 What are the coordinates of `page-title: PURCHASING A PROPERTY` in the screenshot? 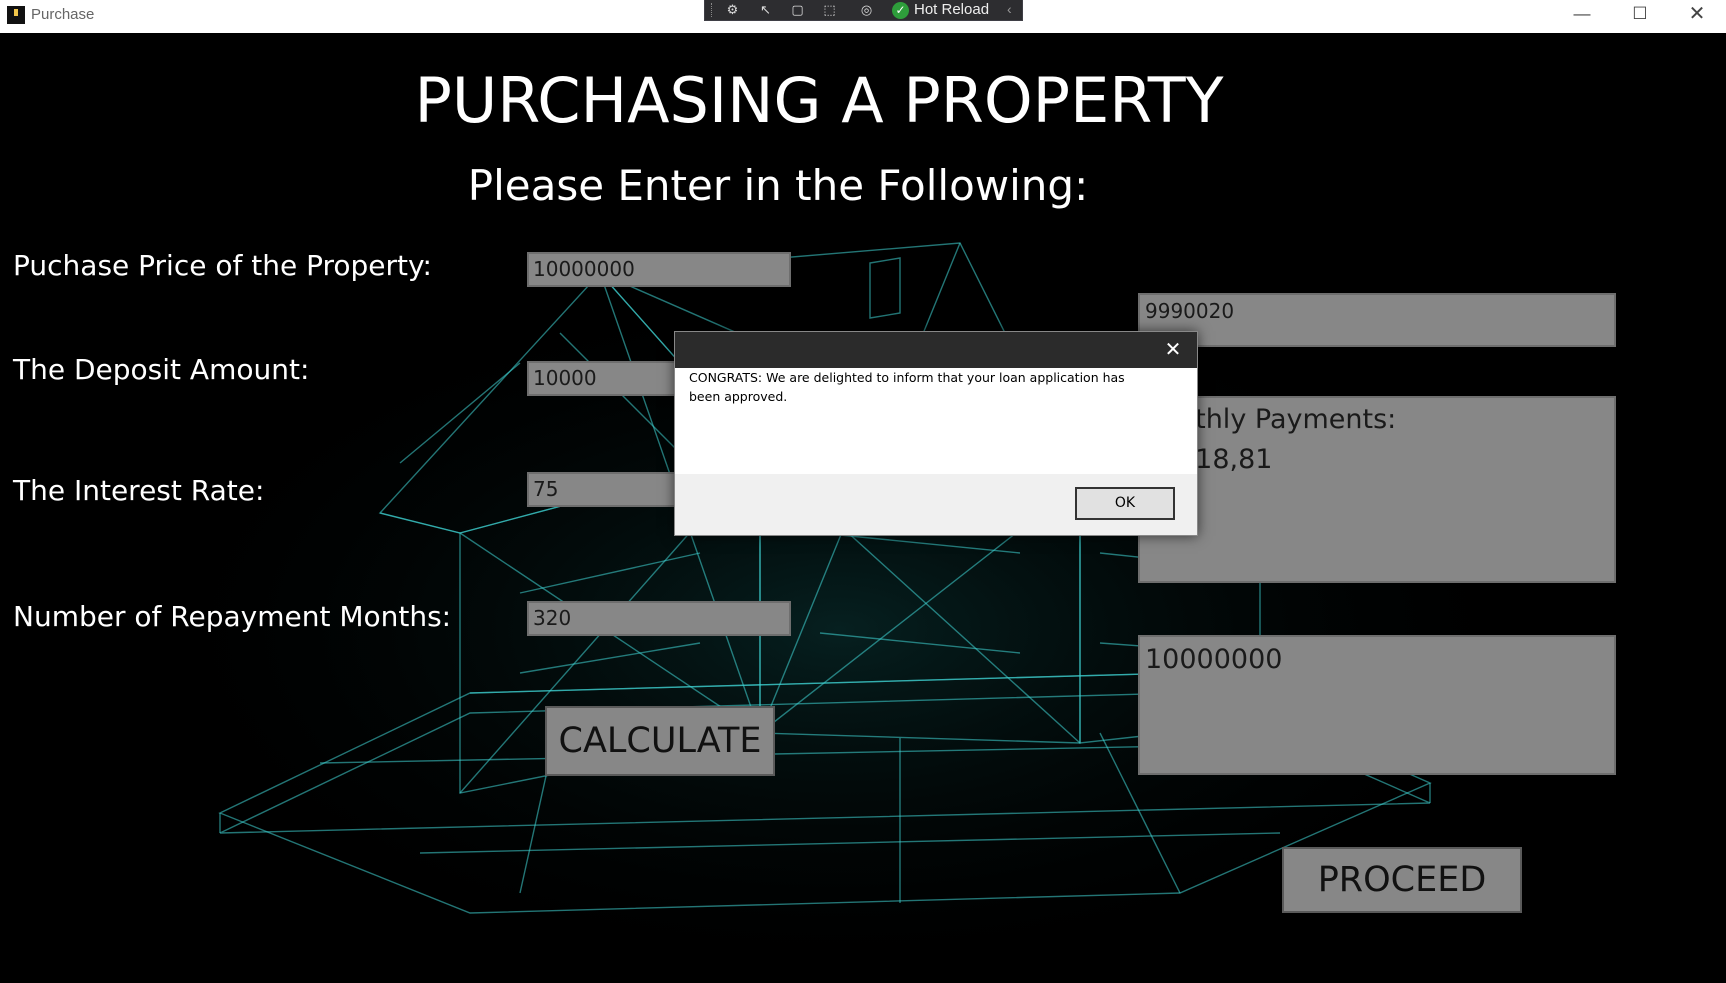 It's located at (819, 100).